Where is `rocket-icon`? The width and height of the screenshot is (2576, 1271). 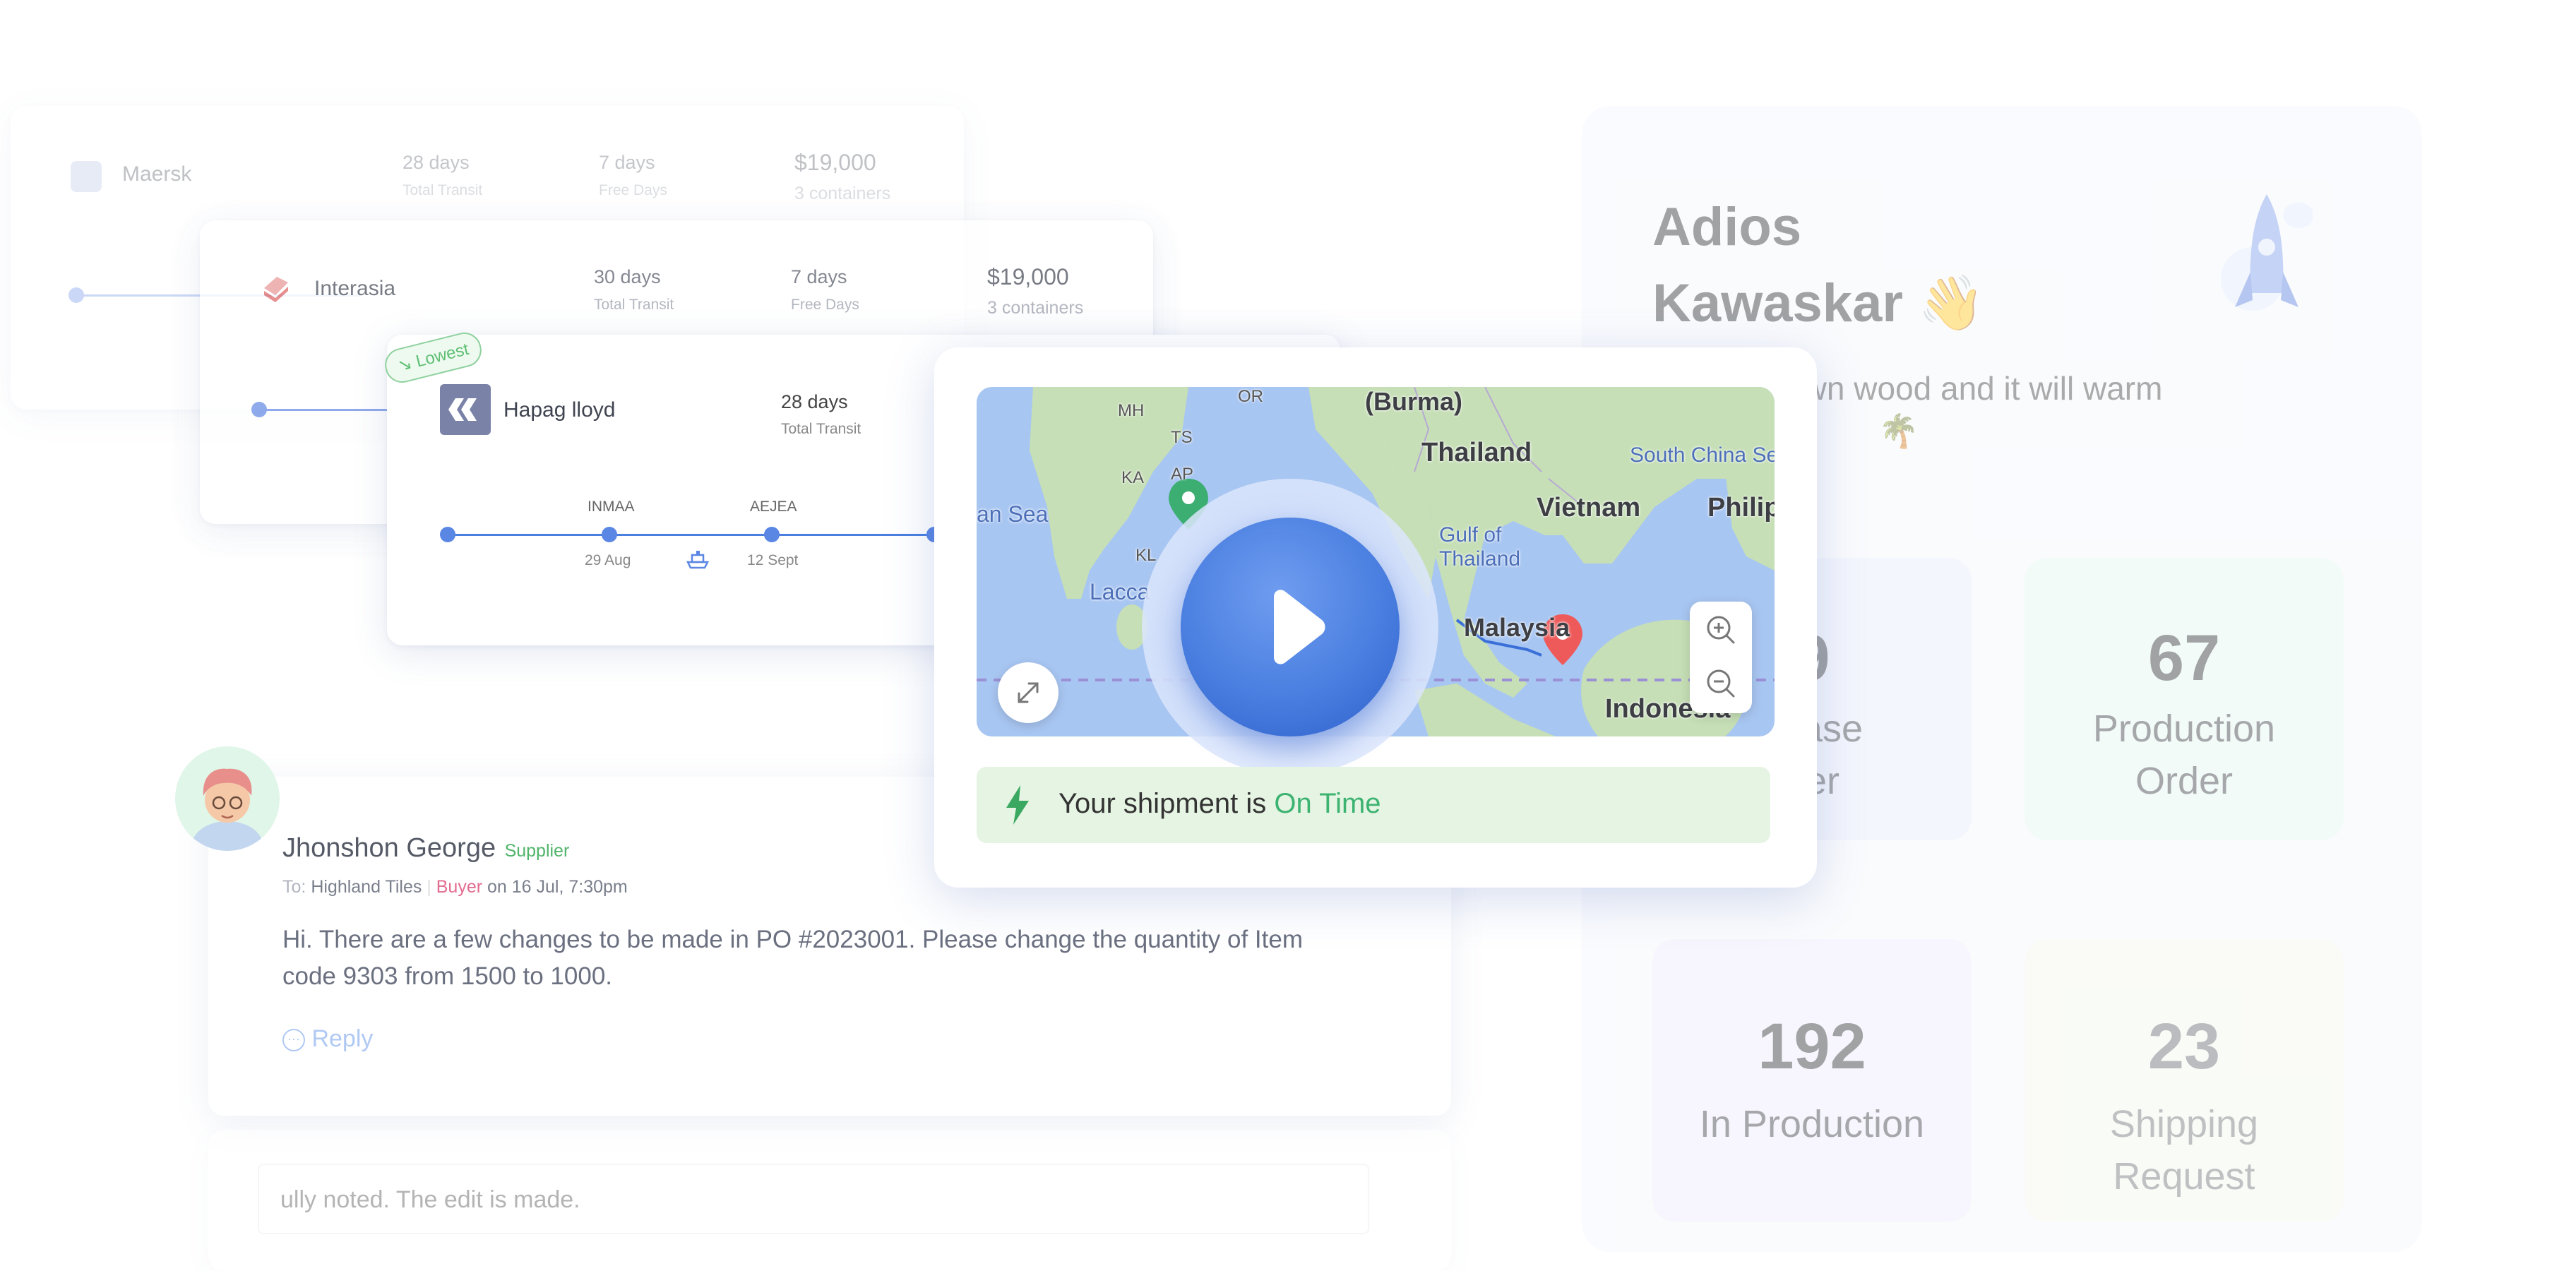
rocket-icon is located at coordinates (2264, 265).